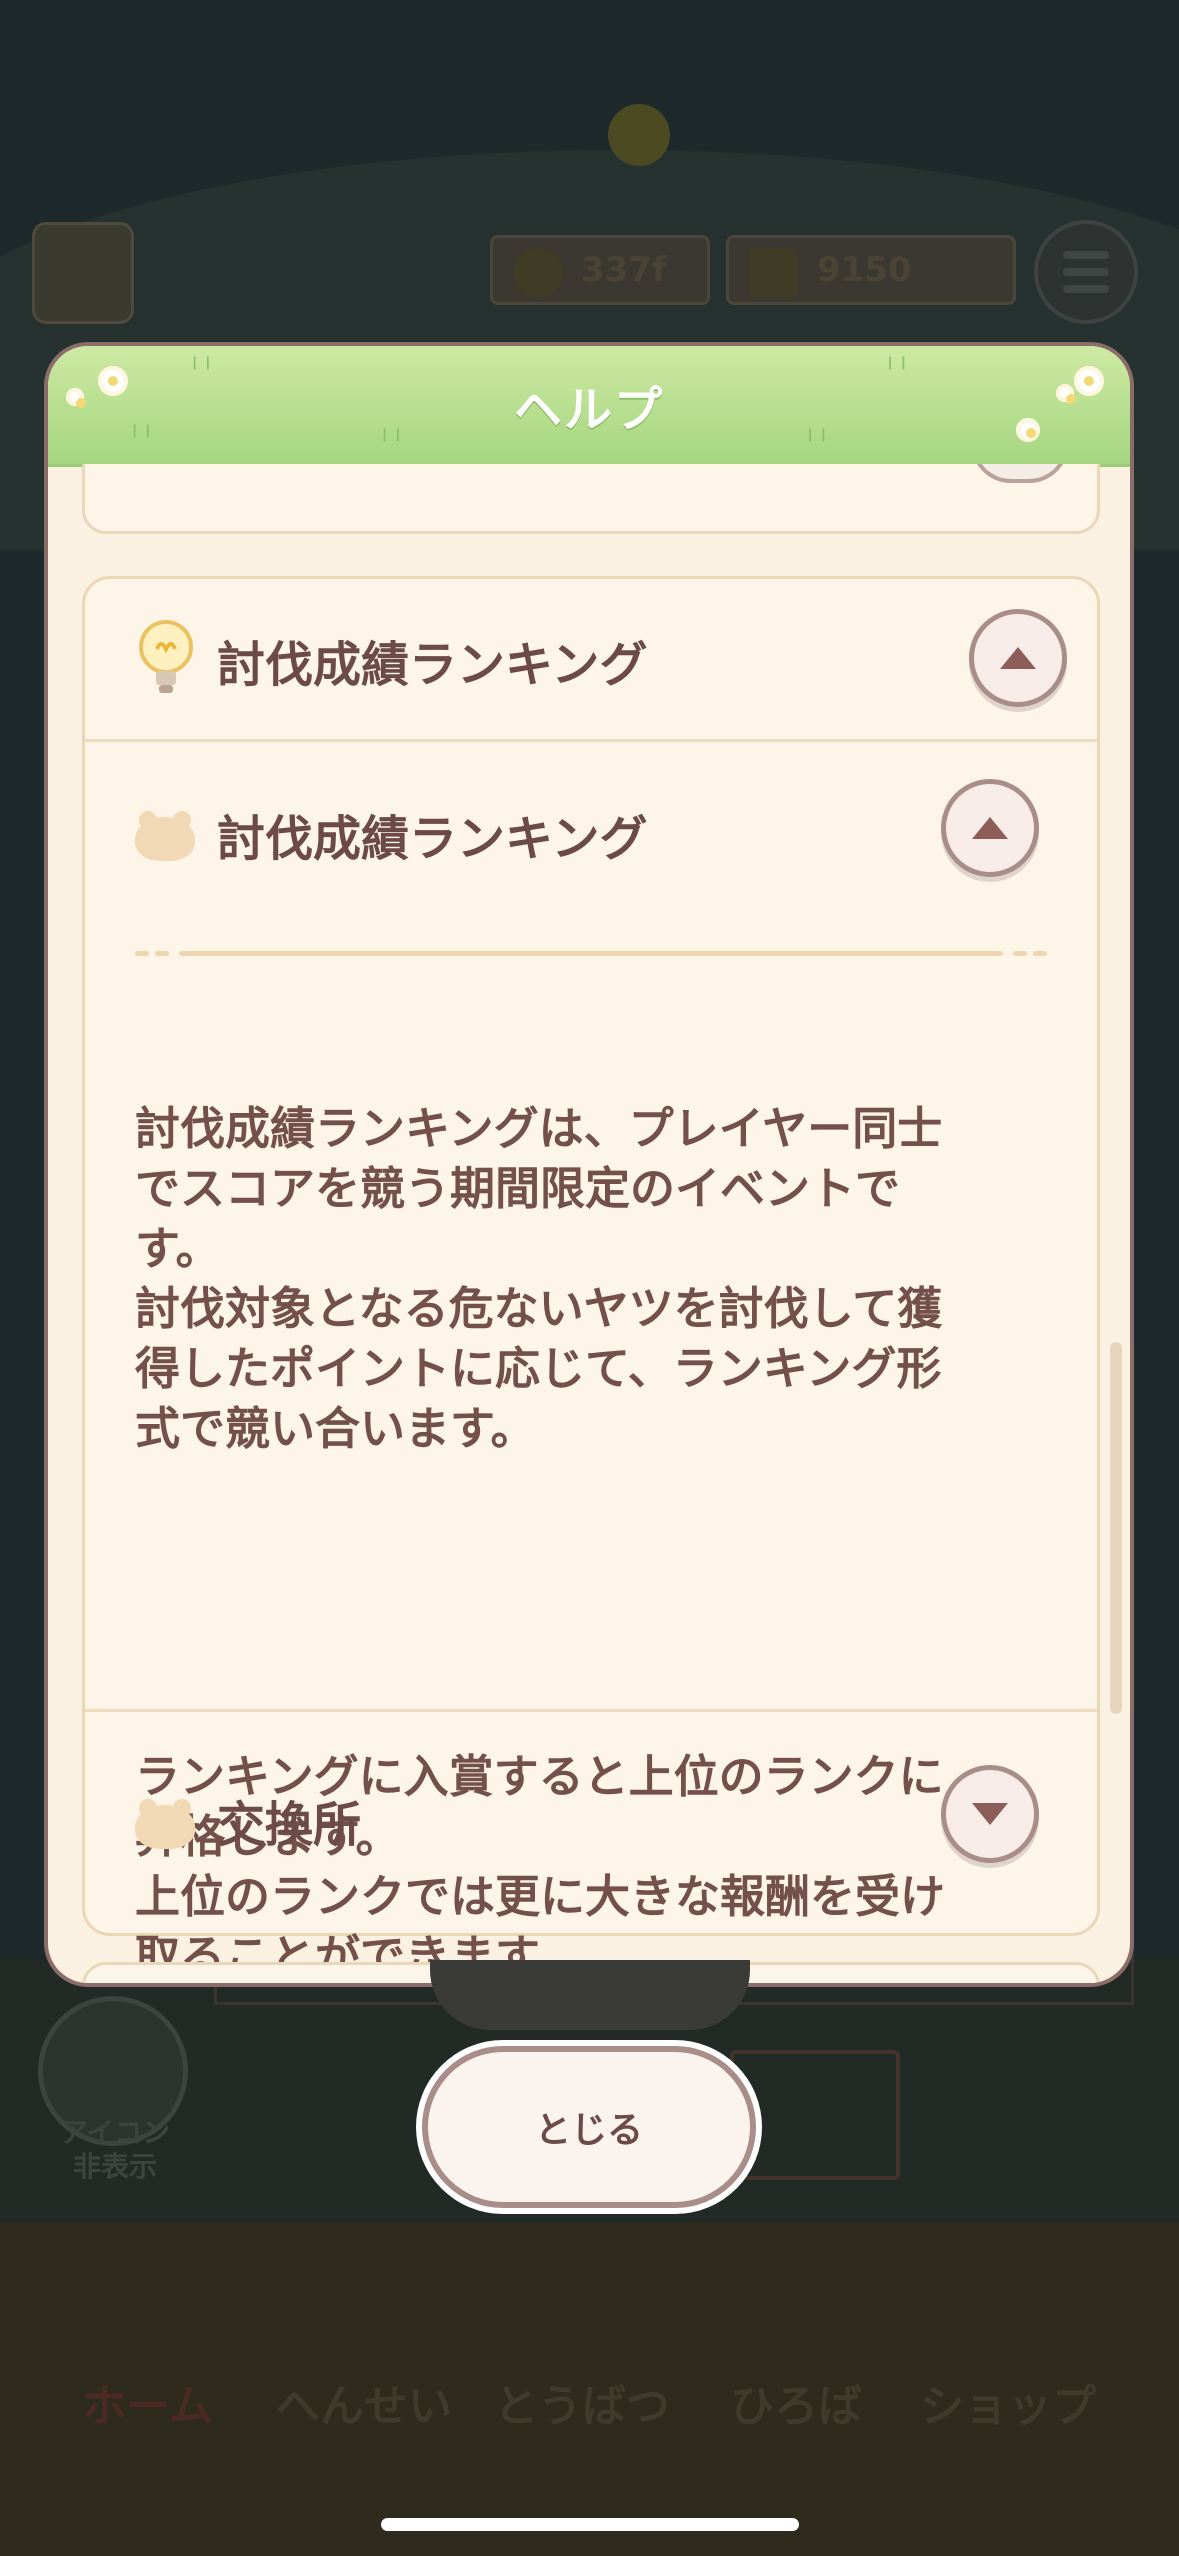 Image resolution: width=1179 pixels, height=2556 pixels. Describe the element at coordinates (432, 665) in the screenshot. I see `section-title: 討伐成績ランキング` at that location.